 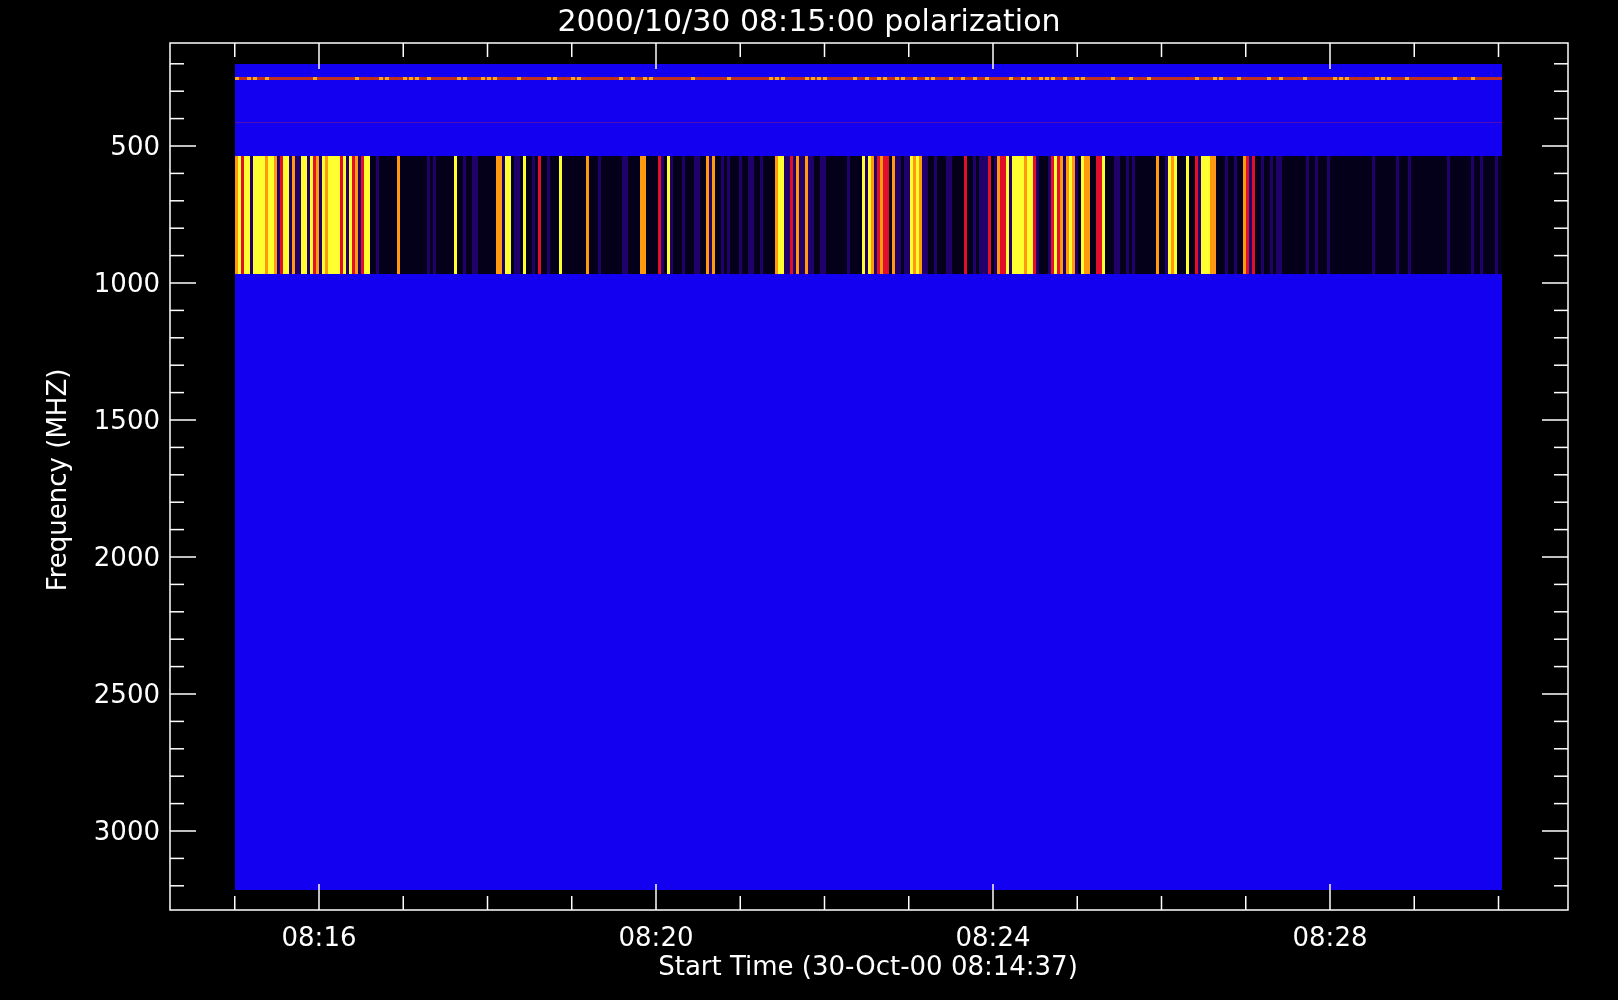 I want to click on y-tick-label: 3000, so click(x=126, y=831).